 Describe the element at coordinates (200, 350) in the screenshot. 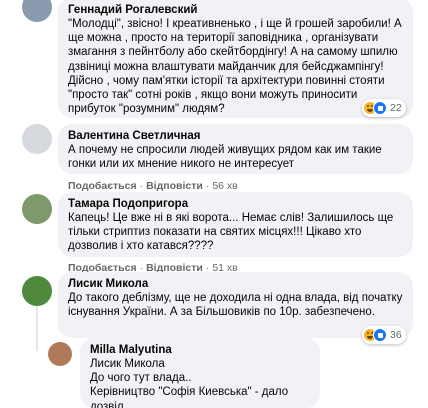

I see `comment-author: Milla Malyutina` at that location.